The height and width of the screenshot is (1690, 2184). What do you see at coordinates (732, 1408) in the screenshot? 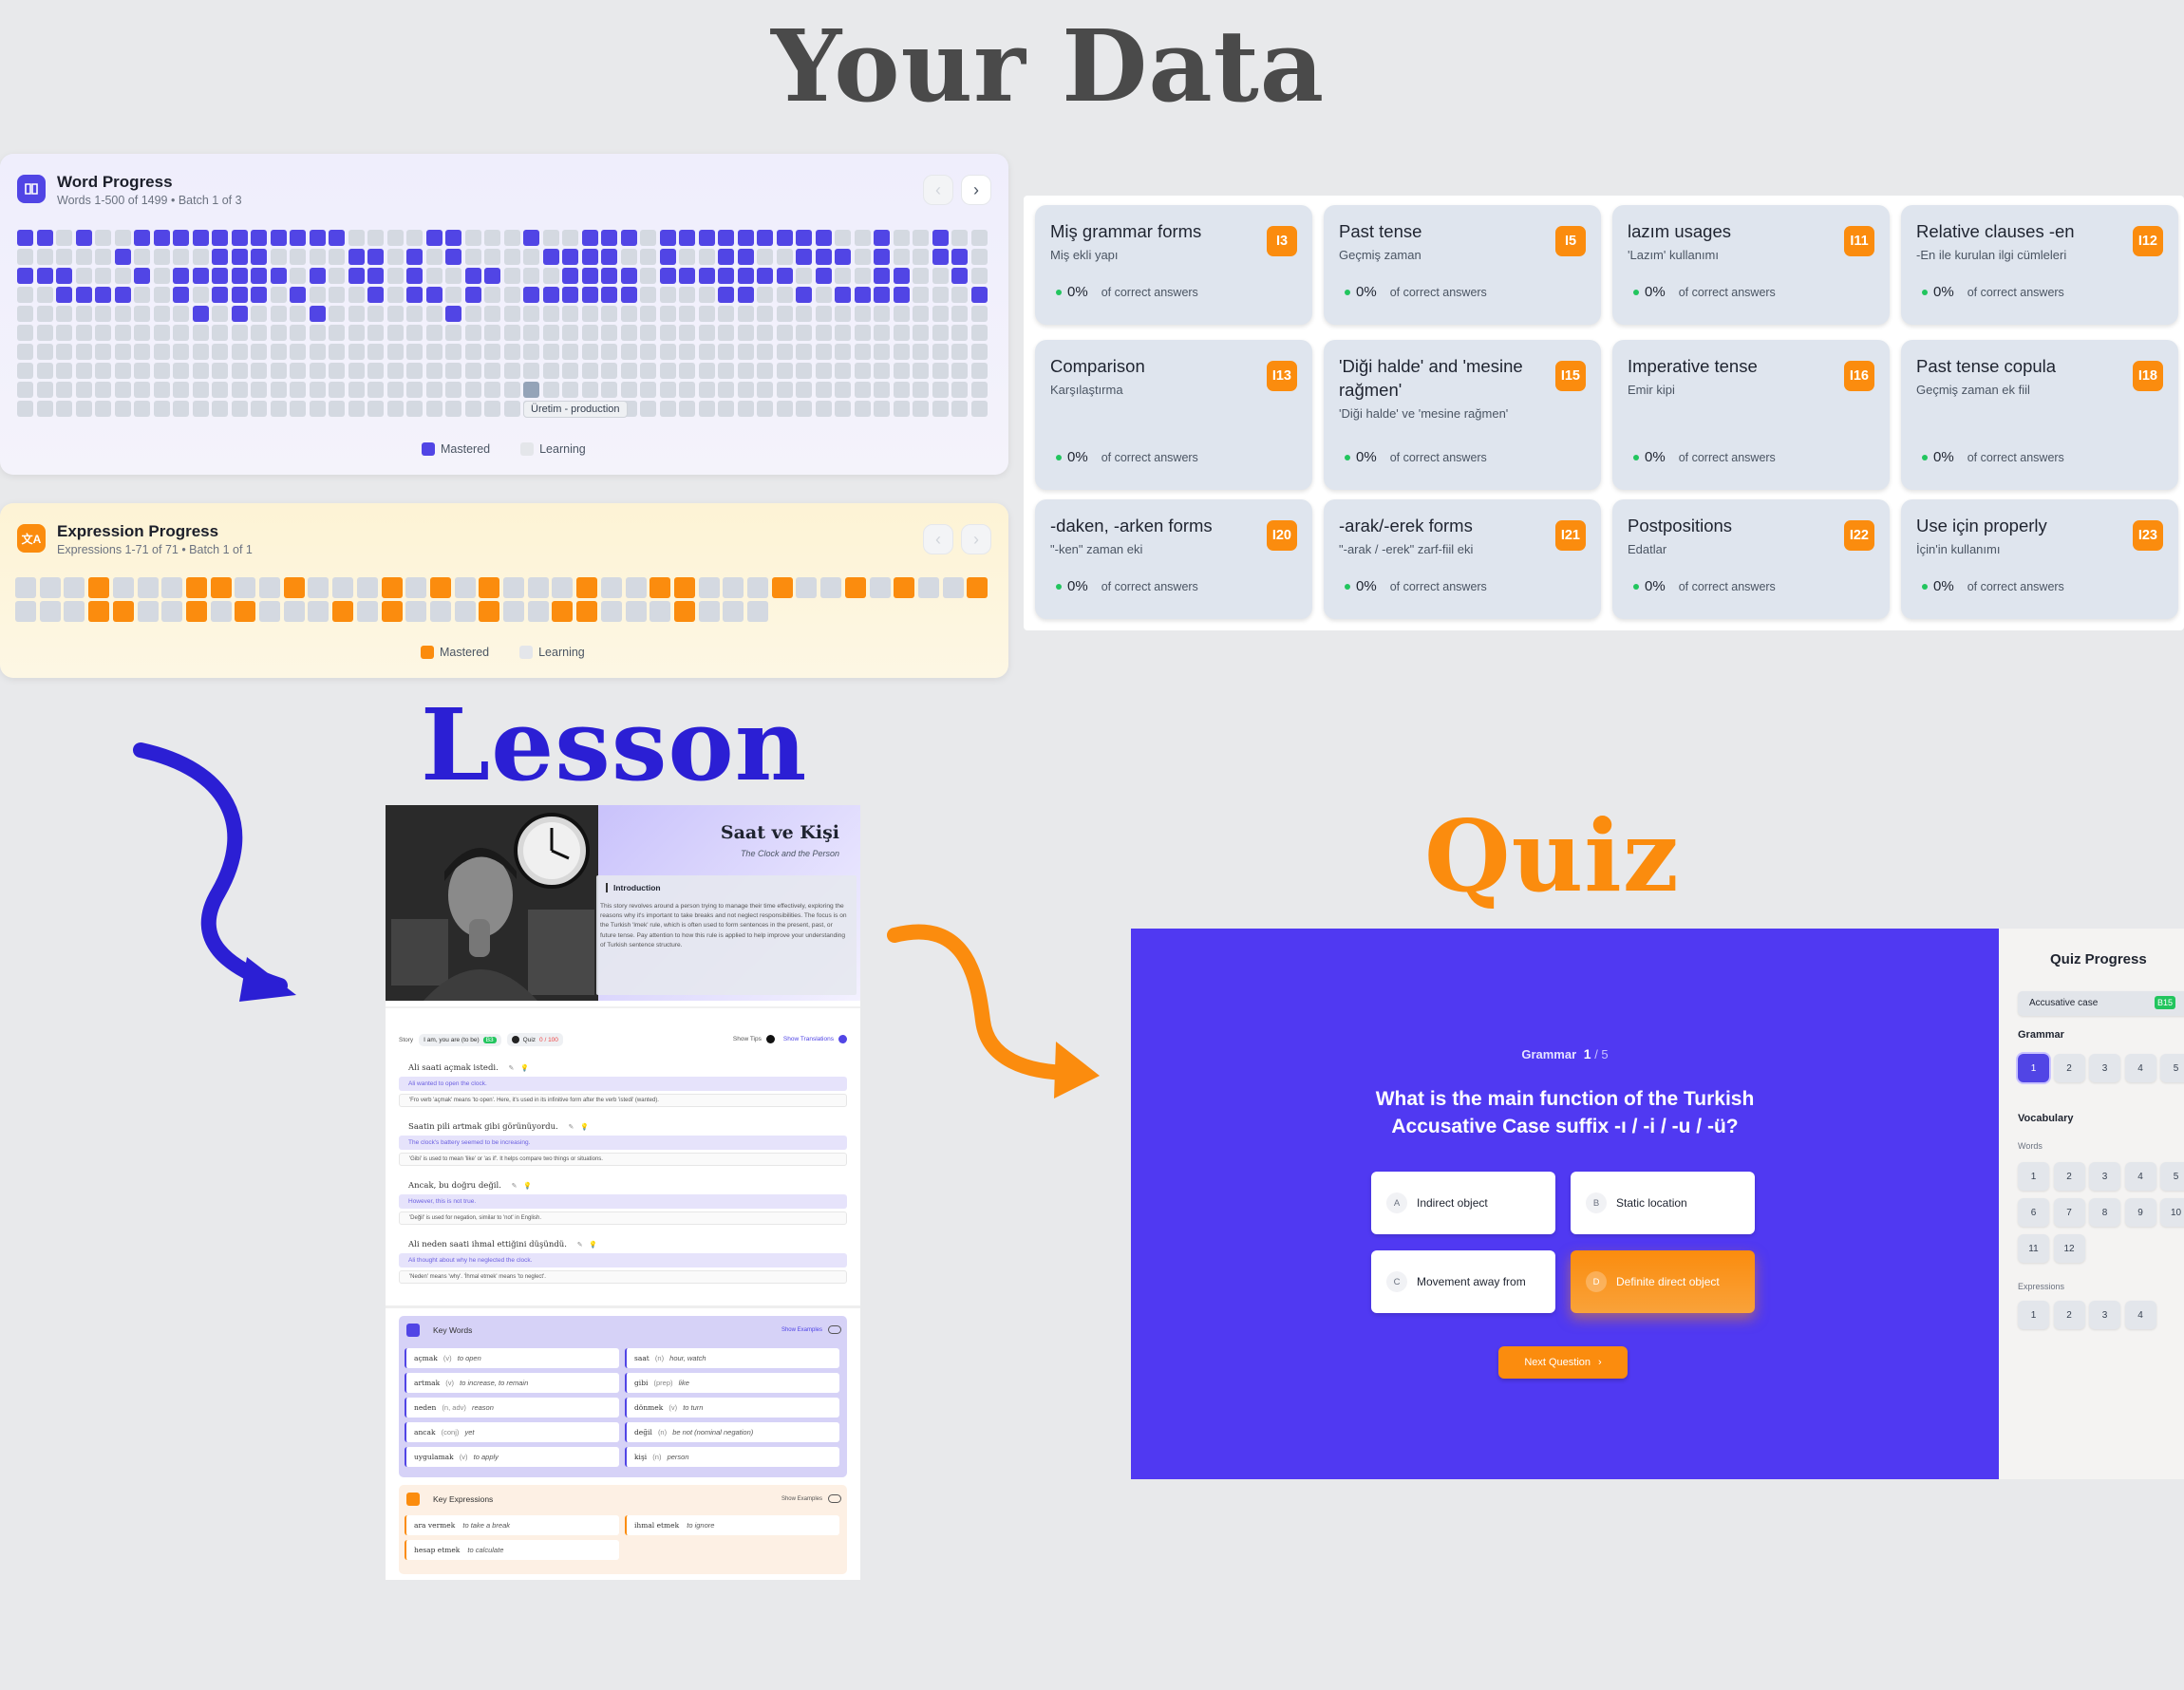
I see `key-word-item: dönmek (v) to turn` at bounding box center [732, 1408].